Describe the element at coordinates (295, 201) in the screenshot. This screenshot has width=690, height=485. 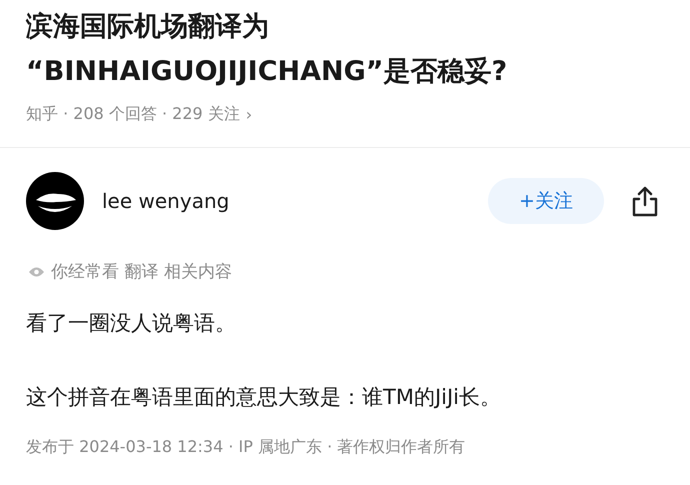
I see `author-name: lee wenyang` at that location.